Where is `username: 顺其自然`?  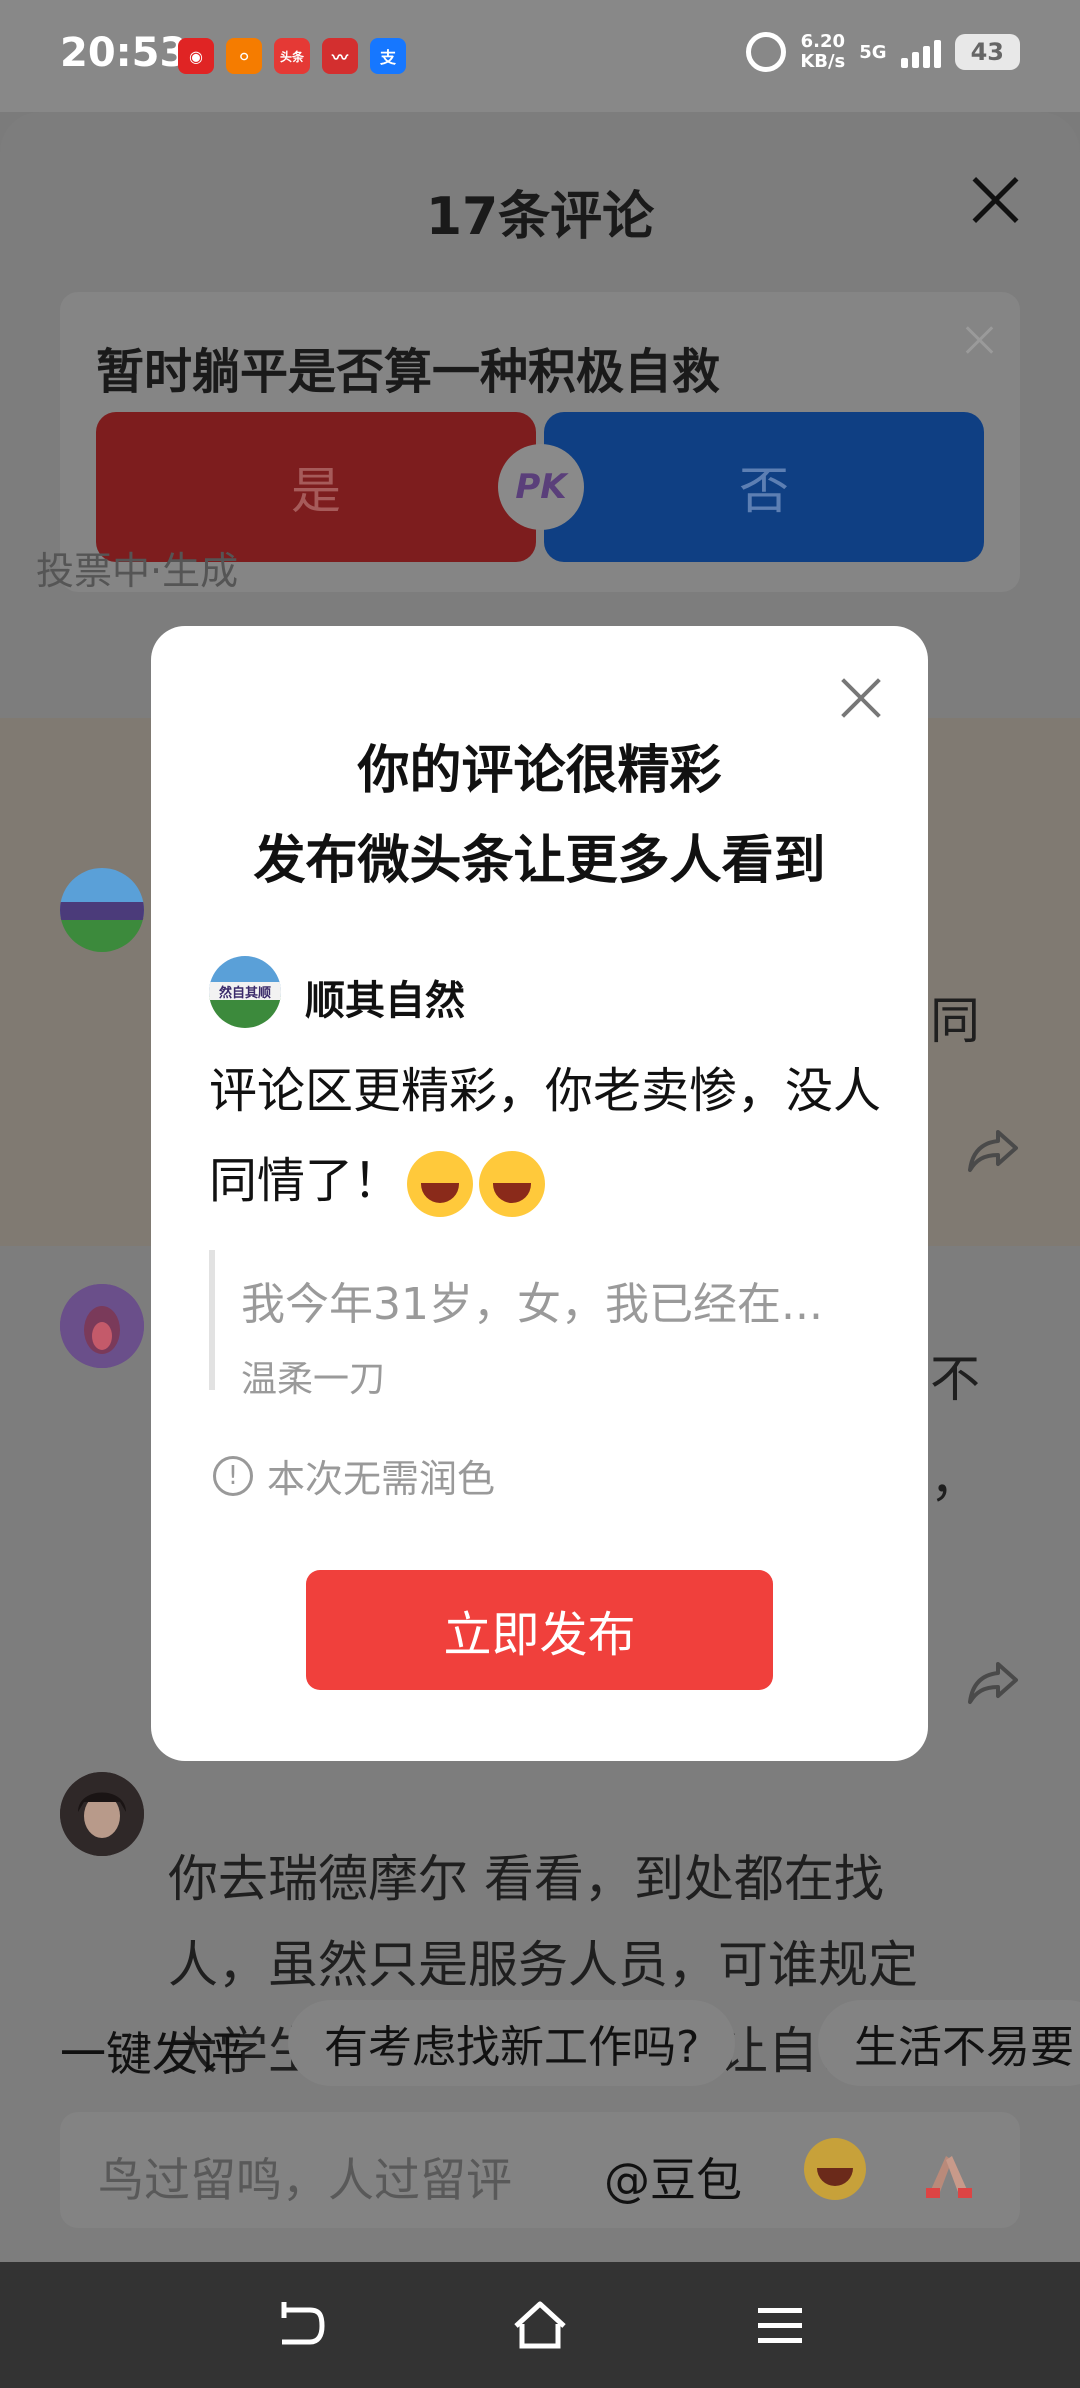 username: 顺其自然 is located at coordinates (385, 1001).